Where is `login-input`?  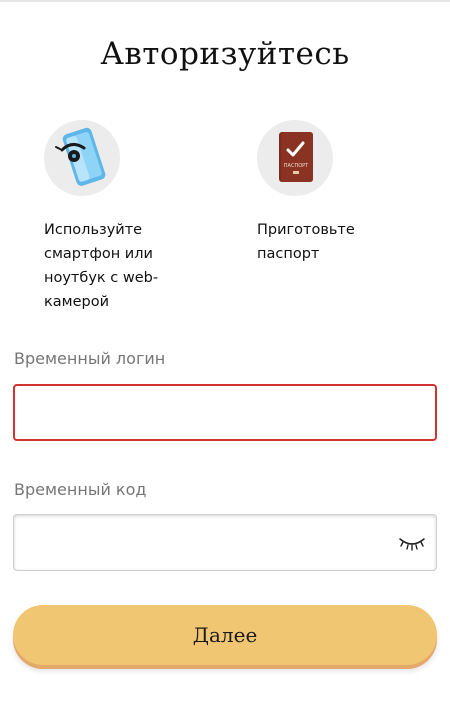
login-input is located at coordinates (225, 412).